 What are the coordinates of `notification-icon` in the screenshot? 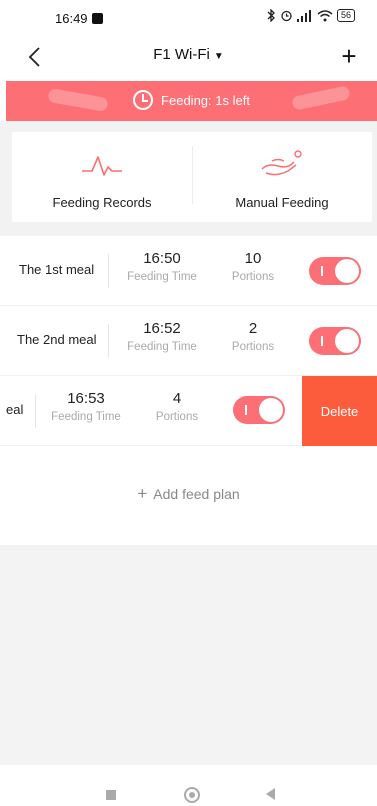 It's located at (97, 18).